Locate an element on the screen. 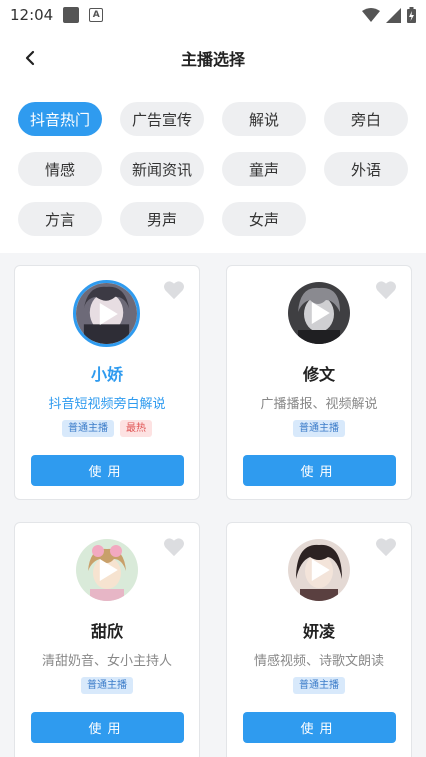 This screenshot has width=426, height=757. header: 主播选择 is located at coordinates (213, 58).